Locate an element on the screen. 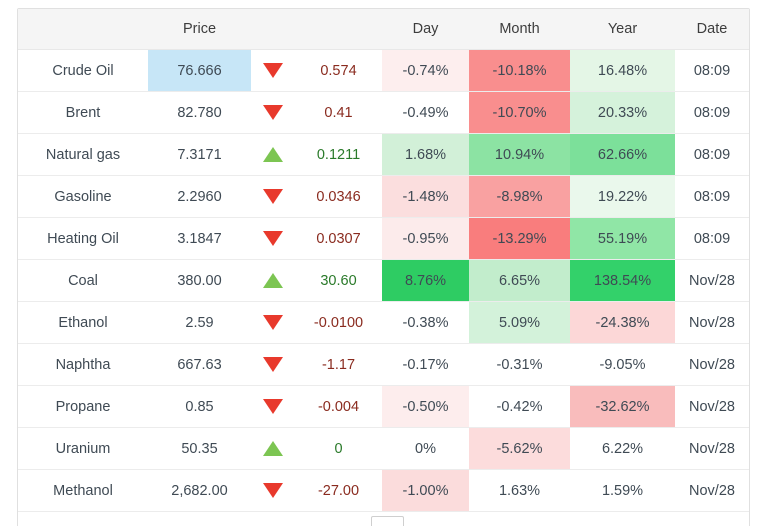 This screenshot has height=526, width=767. year-change-percent: 20.33% is located at coordinates (622, 112).